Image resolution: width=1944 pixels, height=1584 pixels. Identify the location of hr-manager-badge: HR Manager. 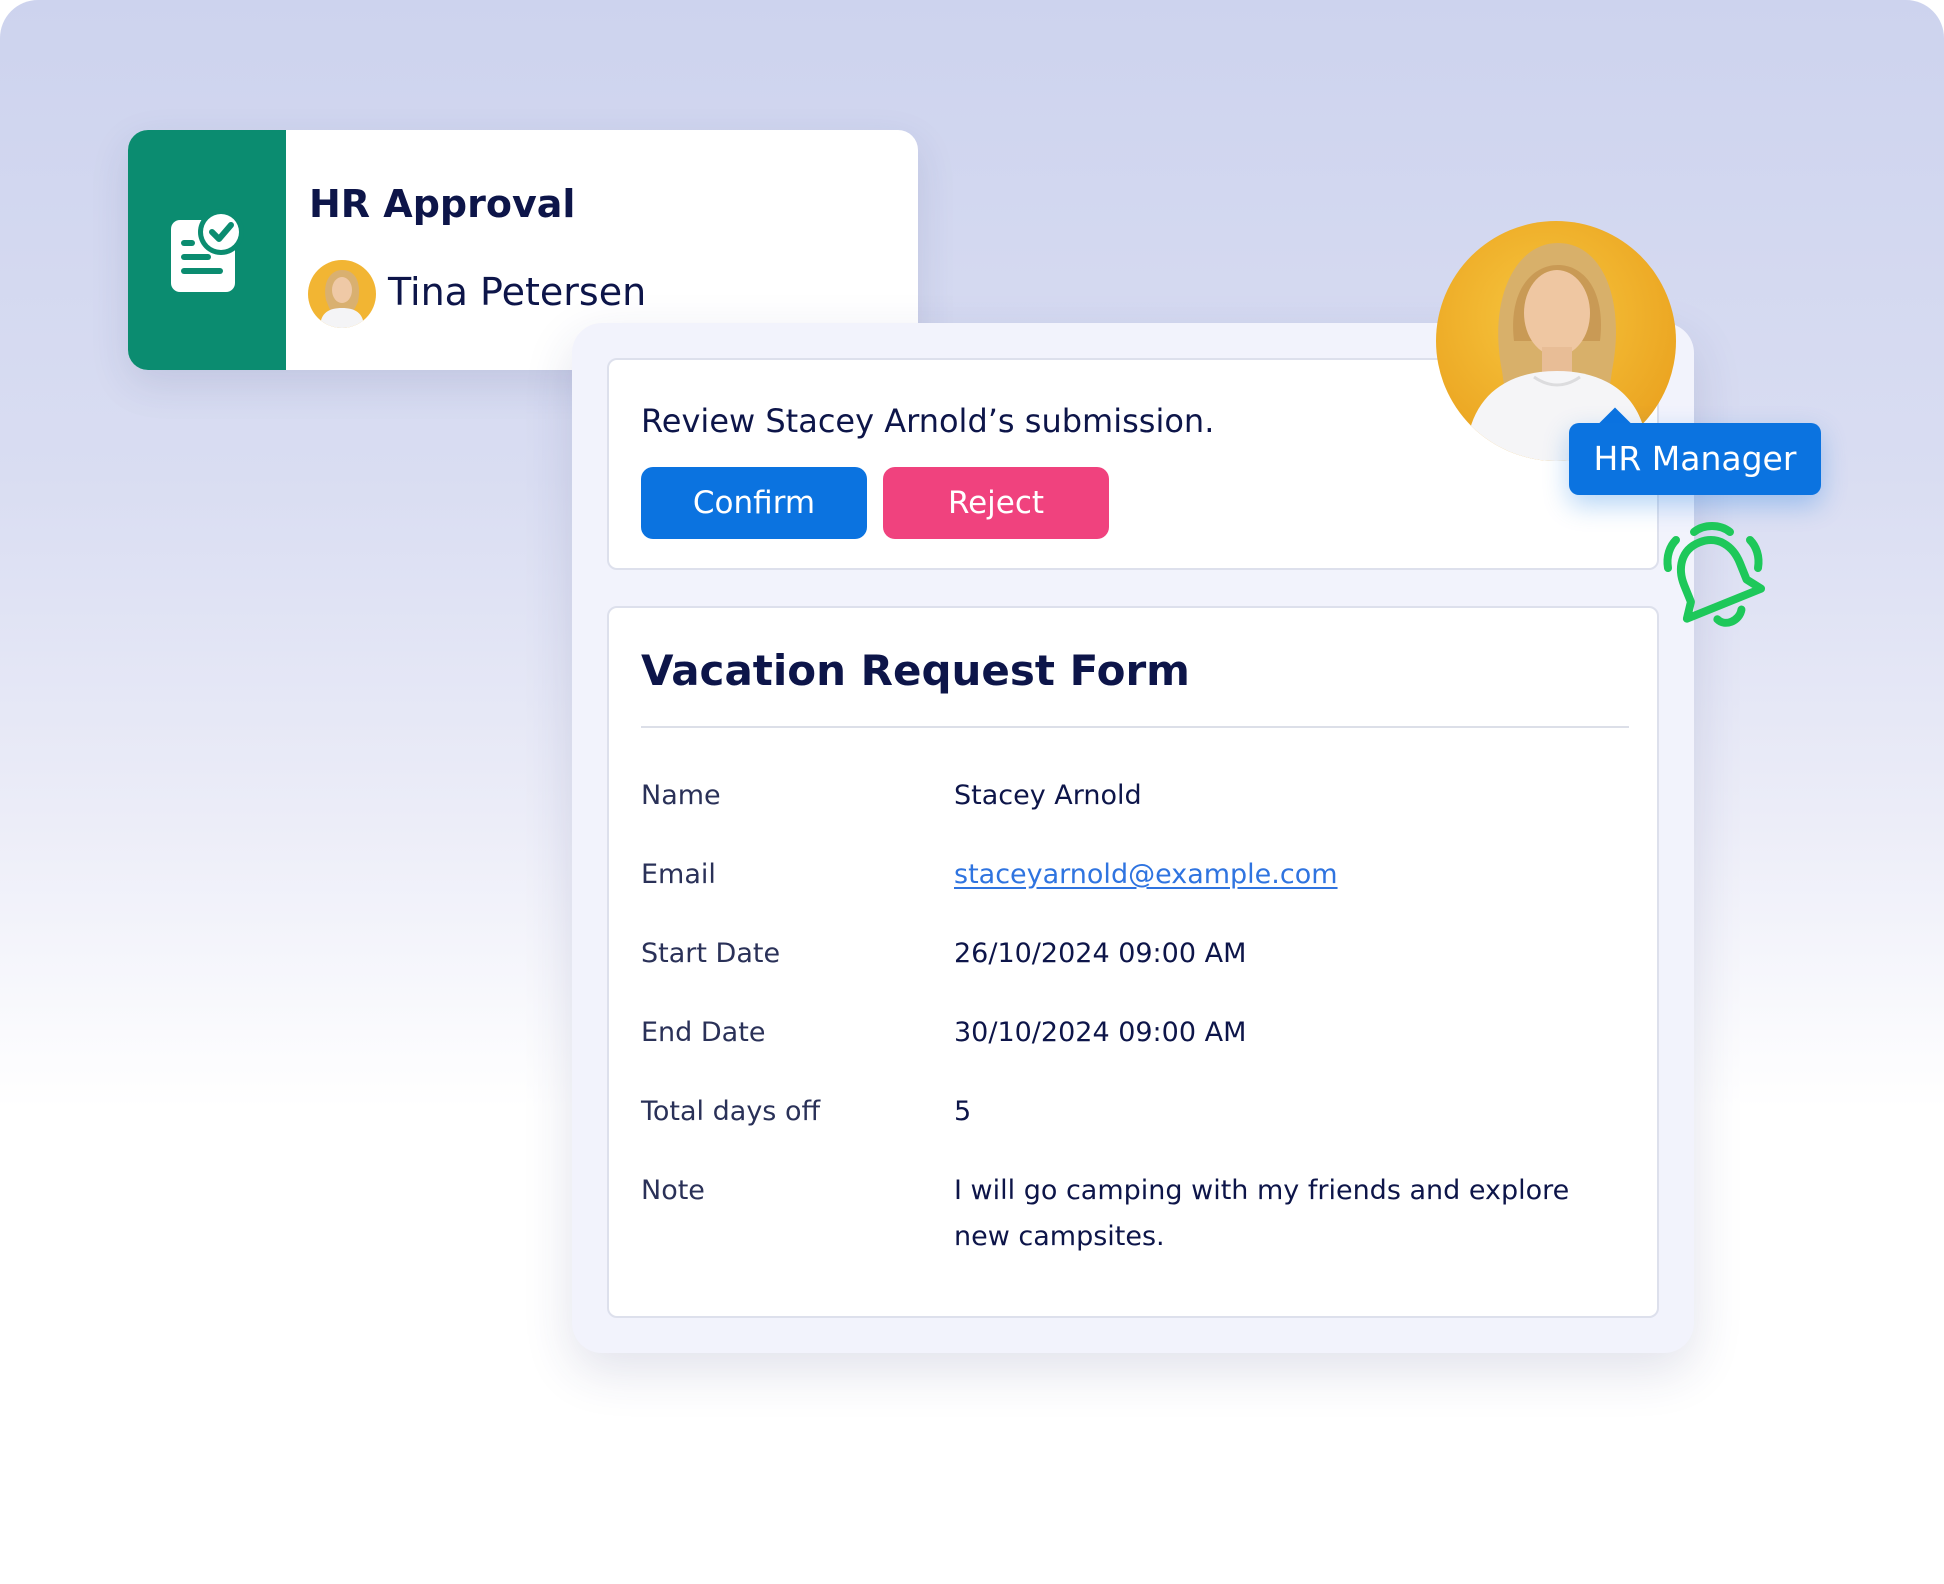
(1695, 459).